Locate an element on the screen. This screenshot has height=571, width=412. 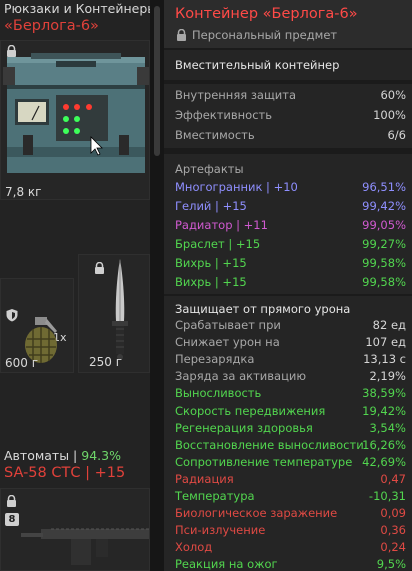
stat-label: Внутренняя защита is located at coordinates (236, 95).